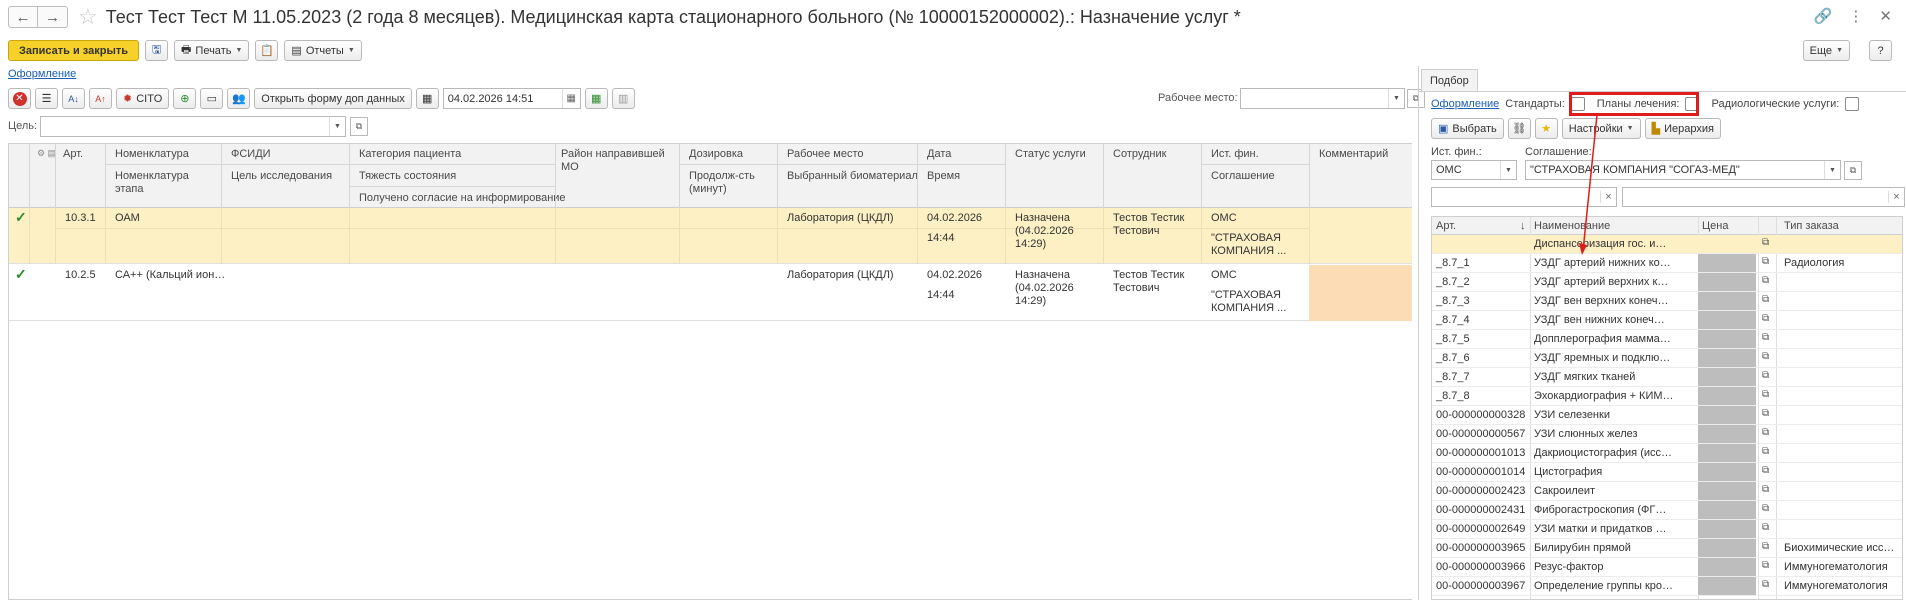 The height and width of the screenshot is (600, 1906). I want to click on clipboard-button: 📋, so click(267, 50).